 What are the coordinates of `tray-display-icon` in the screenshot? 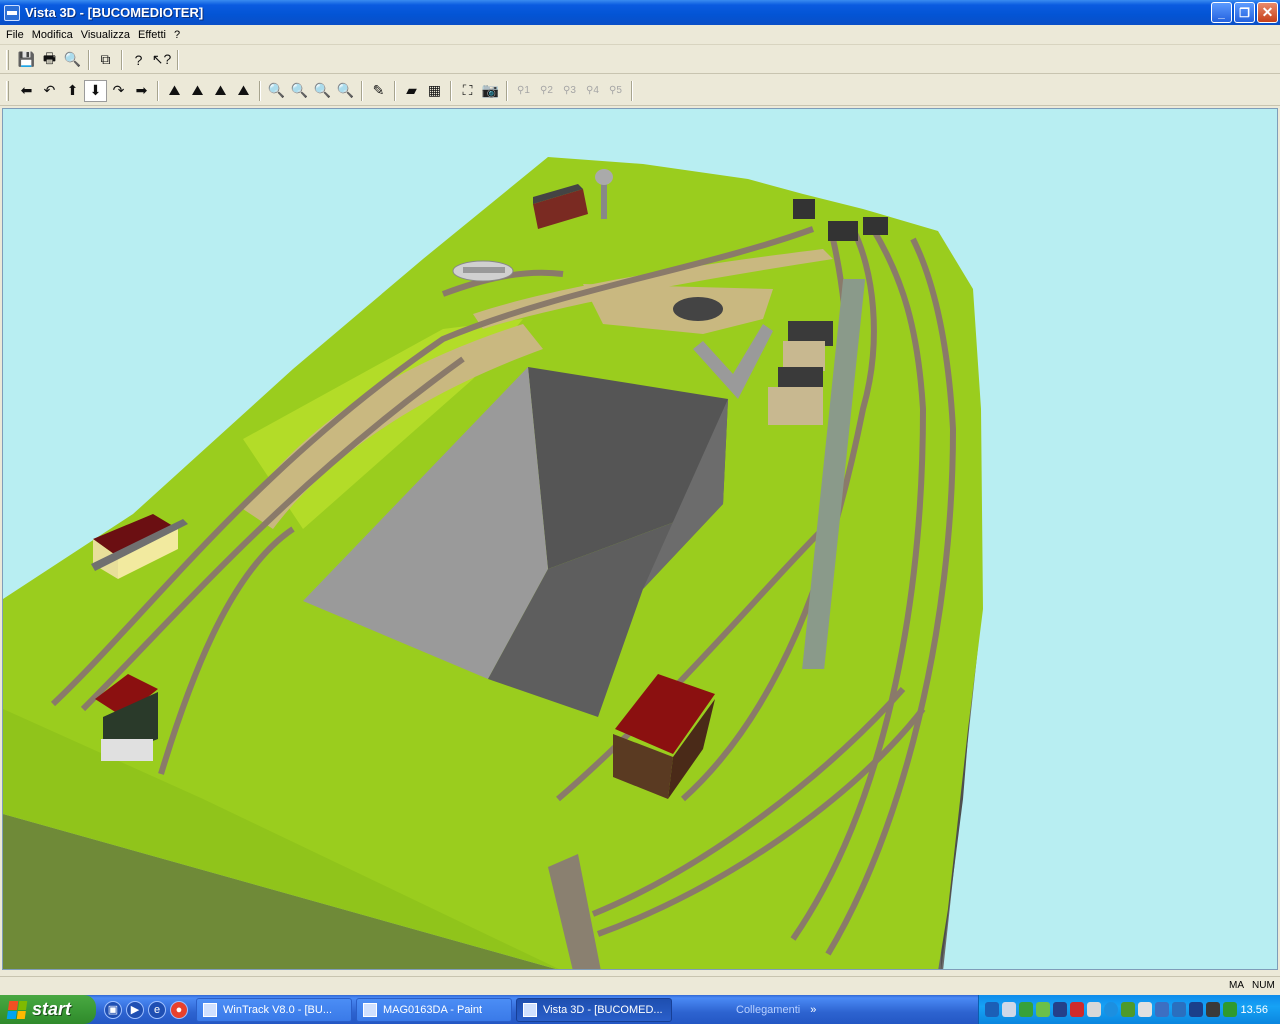 It's located at (1009, 1009).